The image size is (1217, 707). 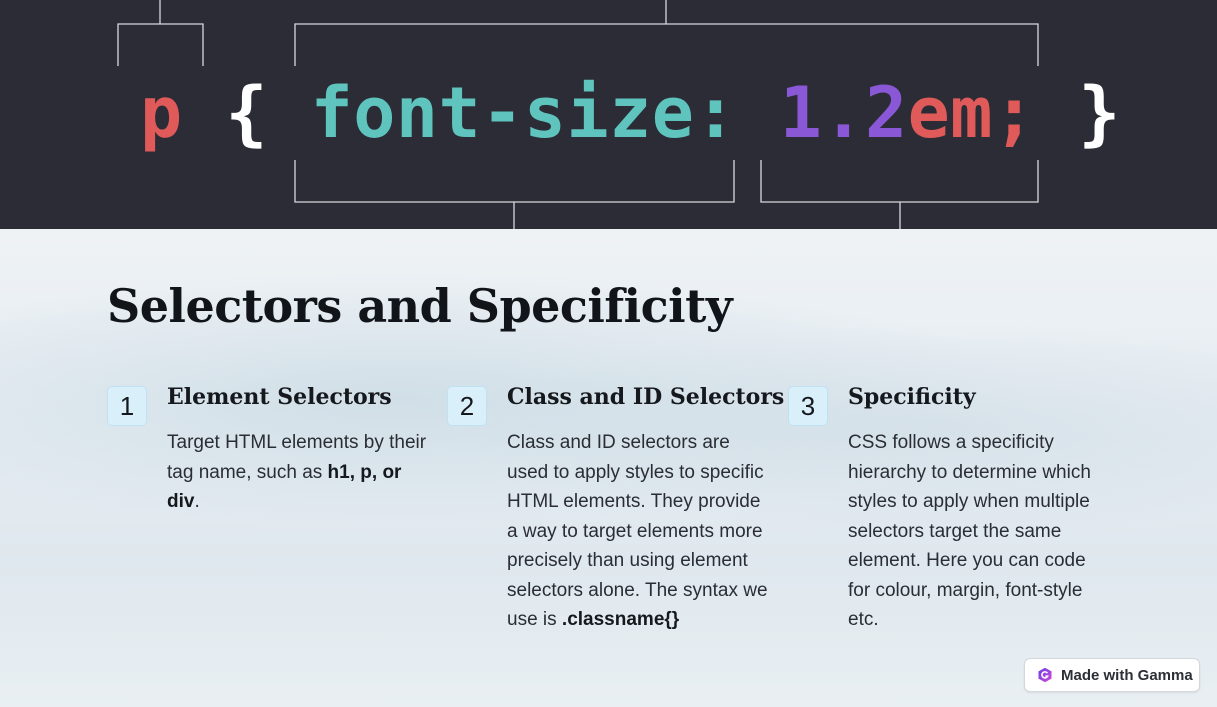 What do you see at coordinates (420, 306) in the screenshot?
I see `slide-title: Selectors and Specificity` at bounding box center [420, 306].